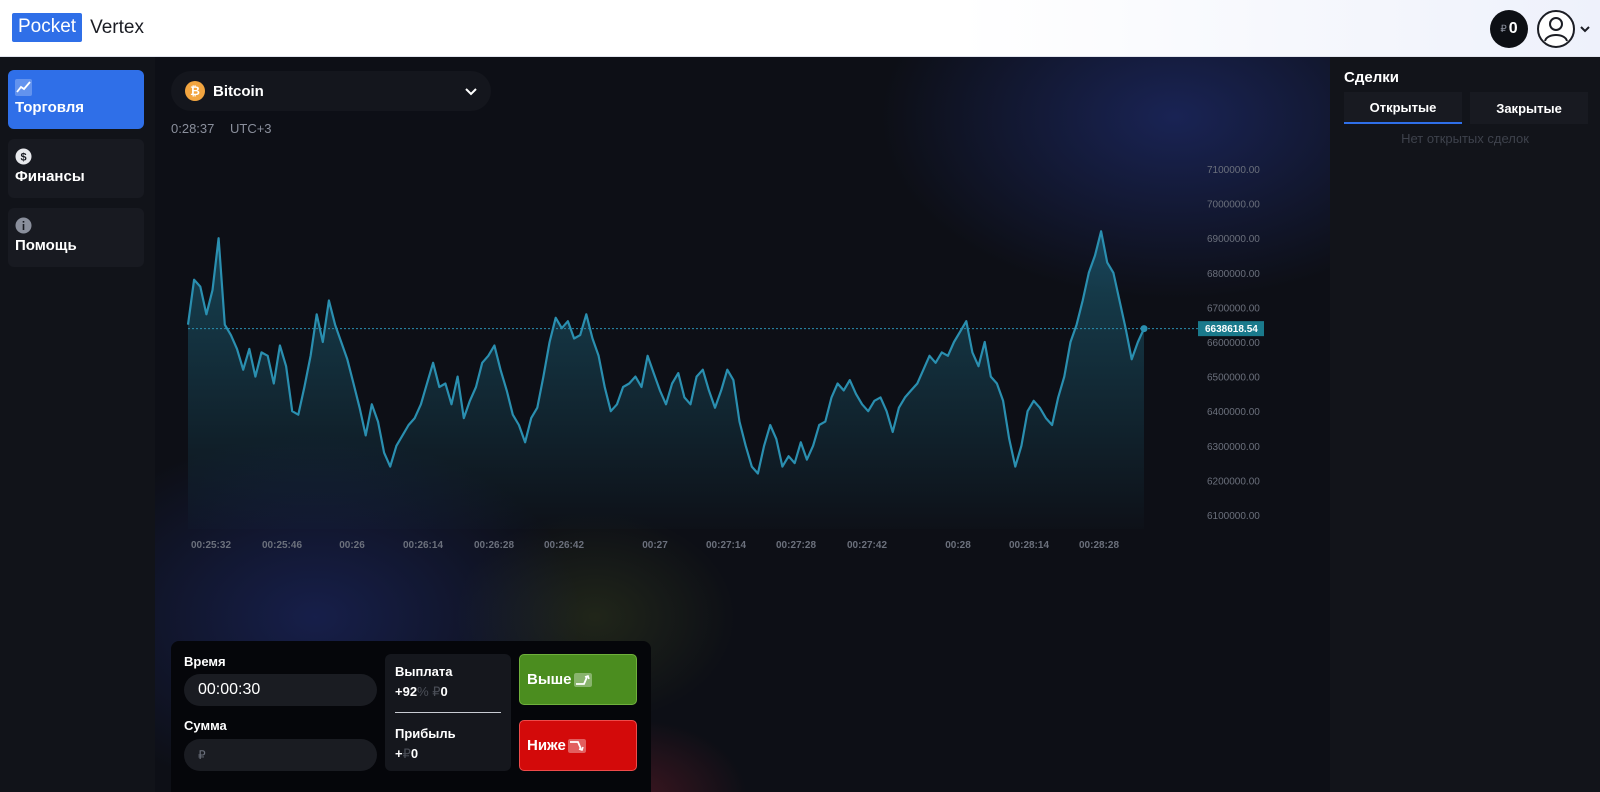 This screenshot has width=1600, height=792. Describe the element at coordinates (867, 545) in the screenshot. I see `x-tick-label: 00:27:42` at that location.